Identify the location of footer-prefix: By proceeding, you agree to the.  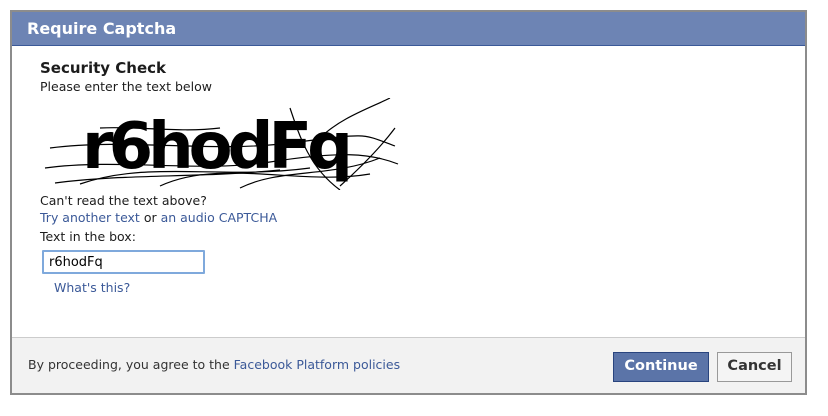
(131, 364).